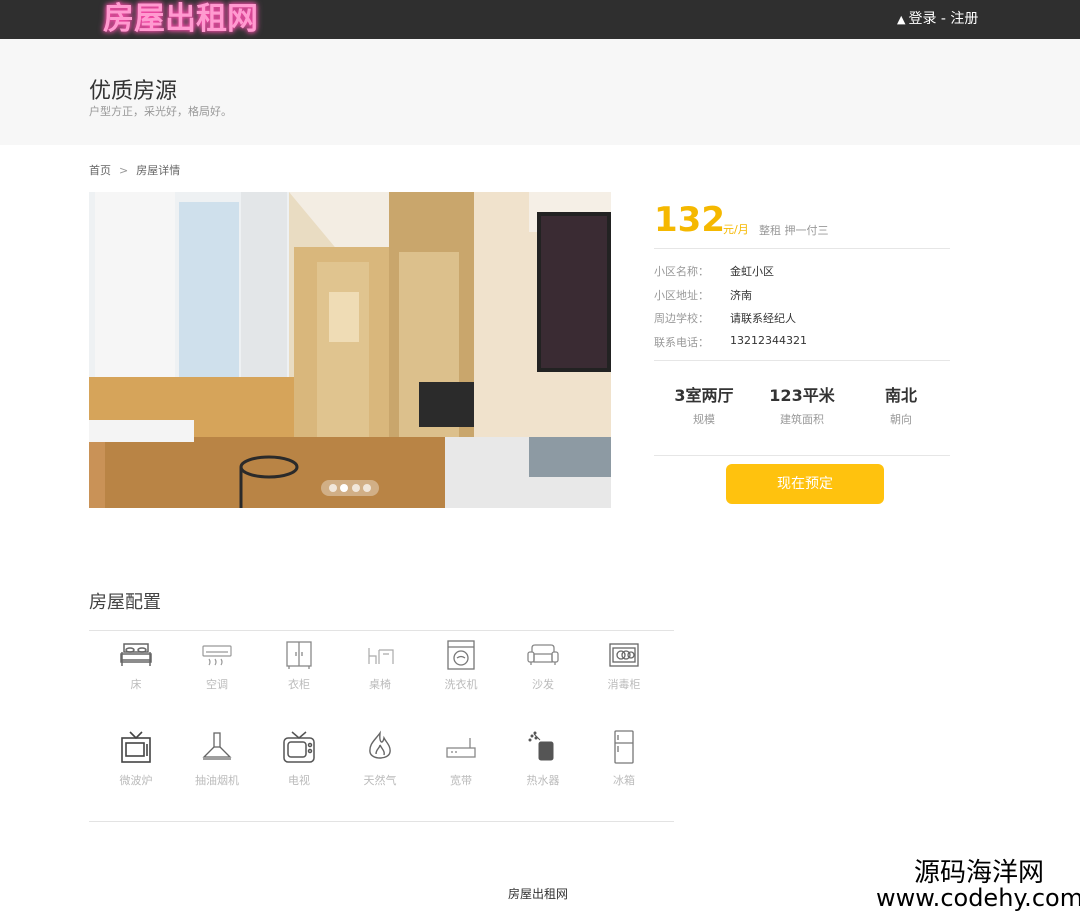  What do you see at coordinates (136, 684) in the screenshot?
I see `facility-label: 床` at bounding box center [136, 684].